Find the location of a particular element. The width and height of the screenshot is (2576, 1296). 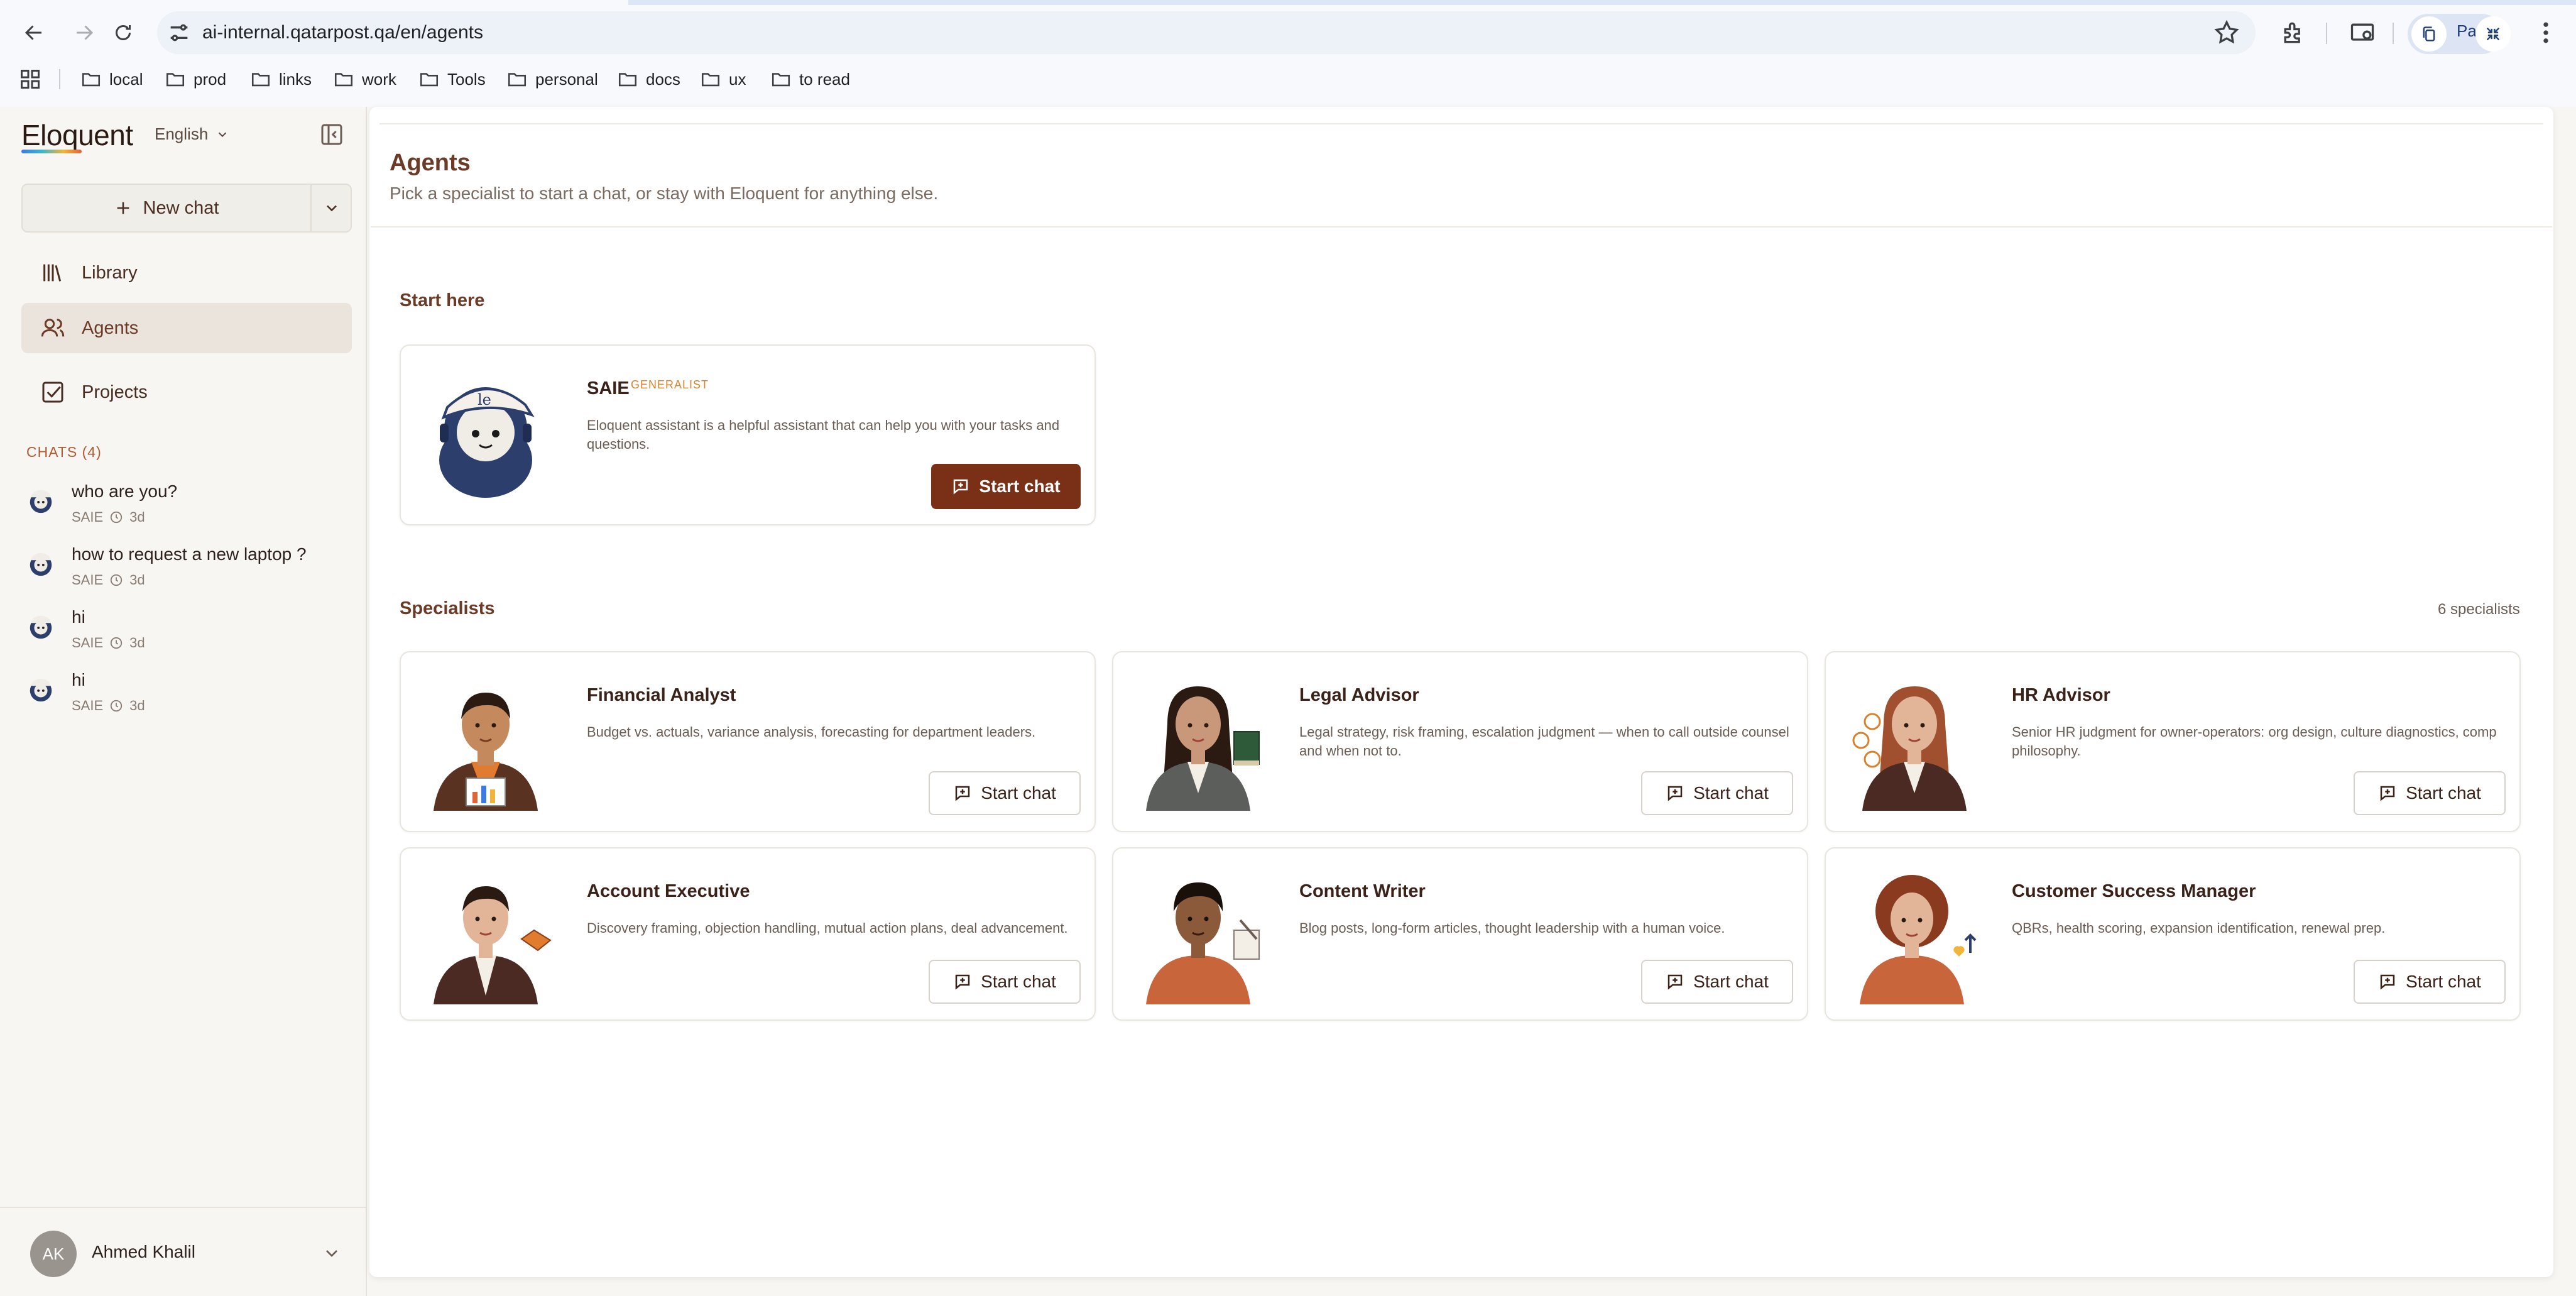

chat-list-item: how to request a new laptop ? SAIE 3d is located at coordinates (190, 572).